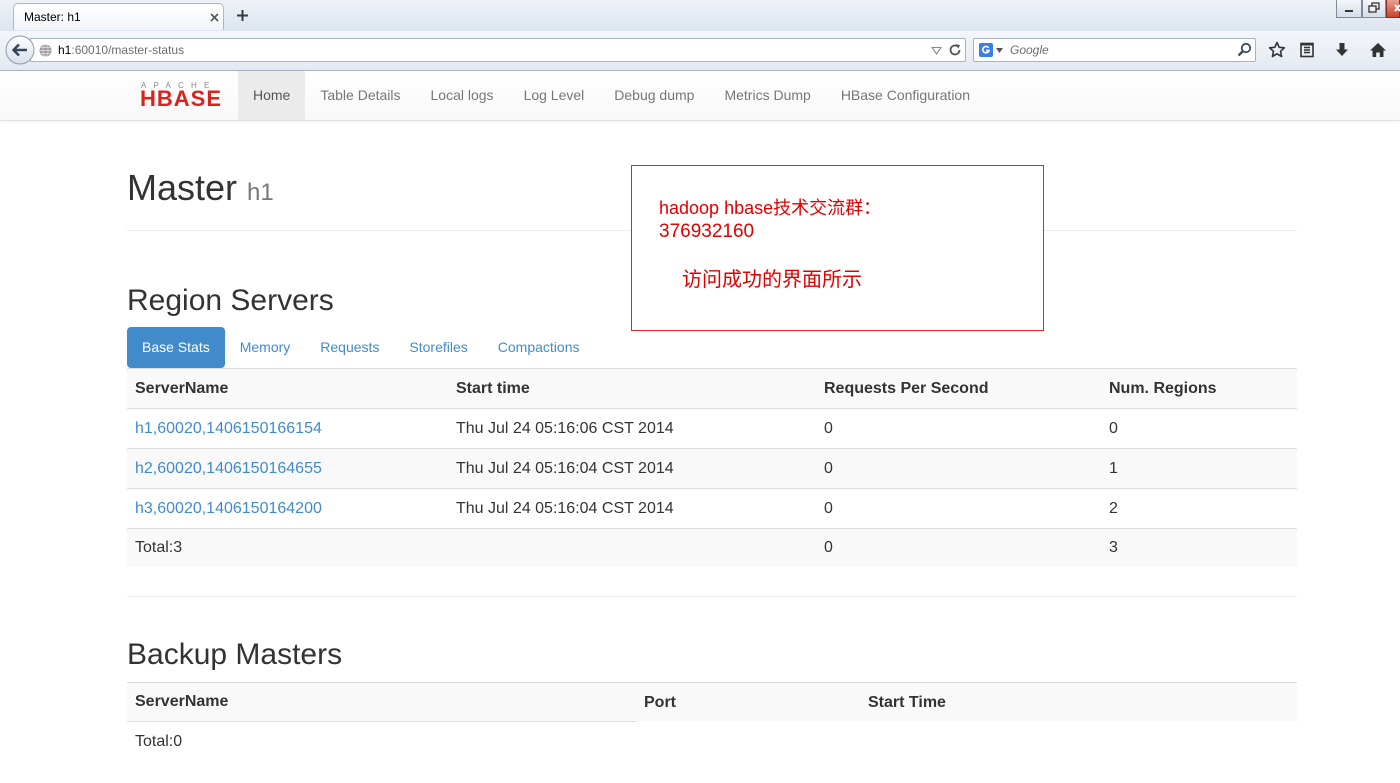 The height and width of the screenshot is (783, 1400). What do you see at coordinates (235, 654) in the screenshot?
I see `backup-masters-heading: Backup Masters` at bounding box center [235, 654].